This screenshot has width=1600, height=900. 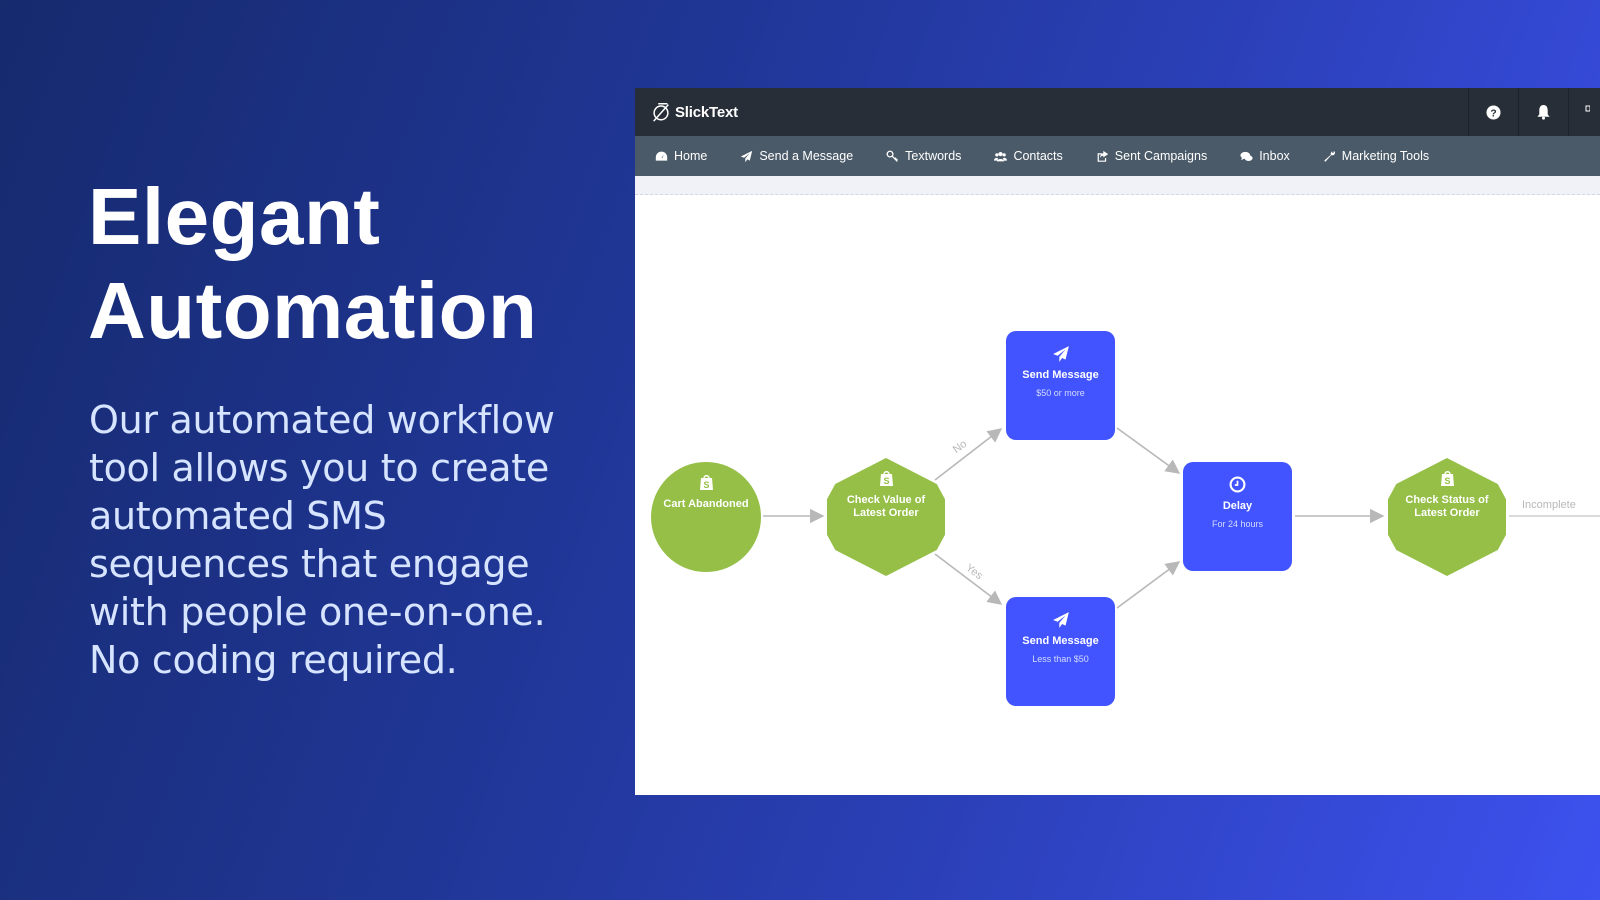 I want to click on toolbar-strip, so click(x=1117, y=185).